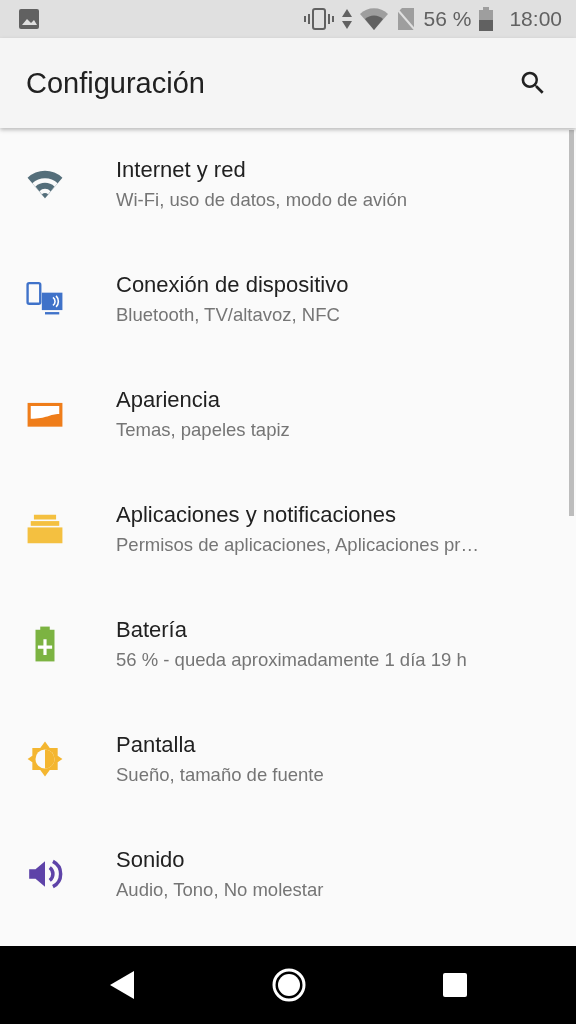  I want to click on item-title: Sonido, so click(151, 859).